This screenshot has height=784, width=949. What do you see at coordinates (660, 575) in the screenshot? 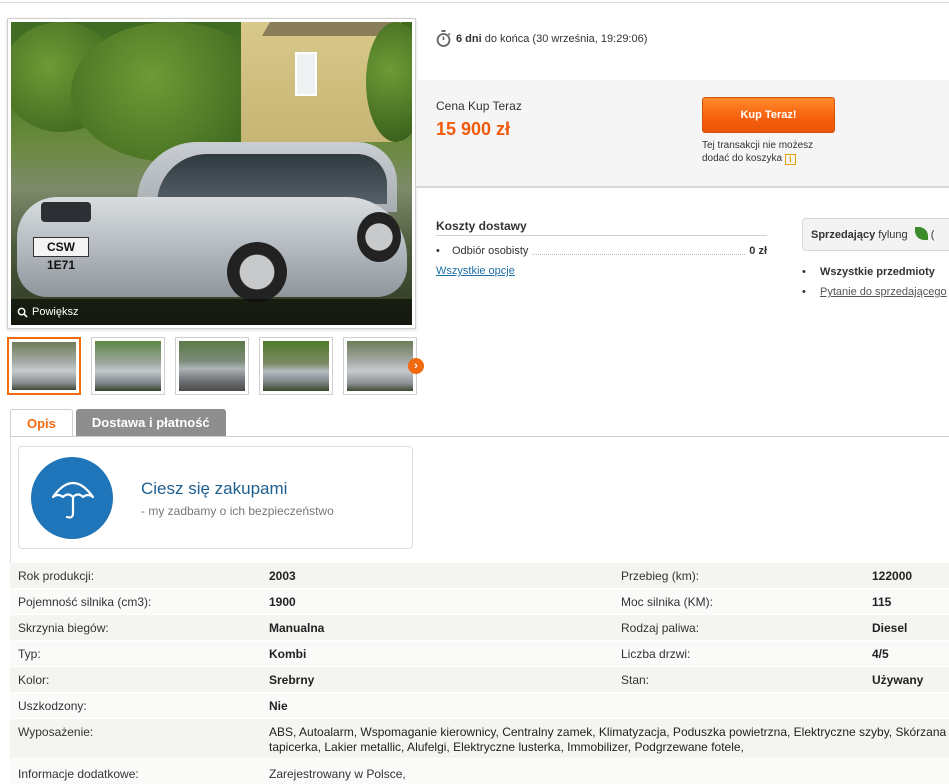
I see `param-label: Przebieg (km):` at bounding box center [660, 575].